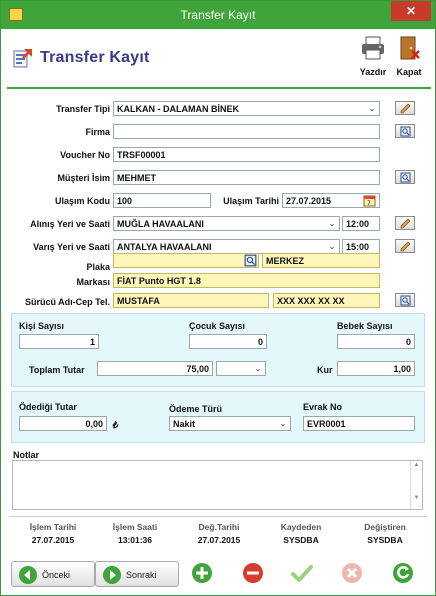 The image size is (436, 596). Describe the element at coordinates (95, 57) in the screenshot. I see `form-title: Transfer Kayıt` at that location.